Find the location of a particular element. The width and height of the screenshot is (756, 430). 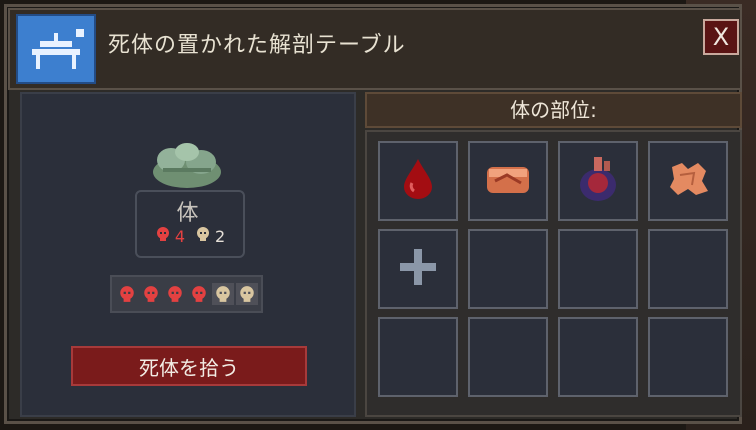

window-title: 死体の置かれた解剖テーブル is located at coordinates (257, 45).